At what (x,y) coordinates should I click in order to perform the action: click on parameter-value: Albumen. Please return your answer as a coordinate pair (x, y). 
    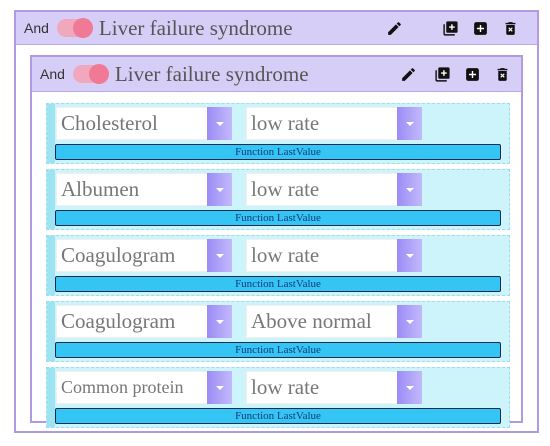
    Looking at the image, I should click on (100, 189).